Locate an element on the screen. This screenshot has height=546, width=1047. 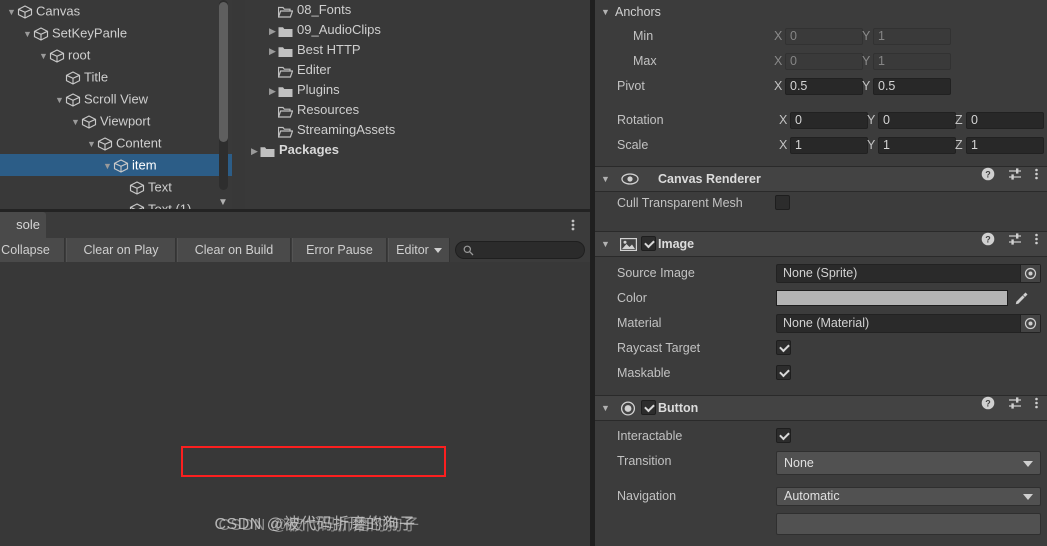
source-image-row: Source Image None (Sprite) is located at coordinates (821, 273).